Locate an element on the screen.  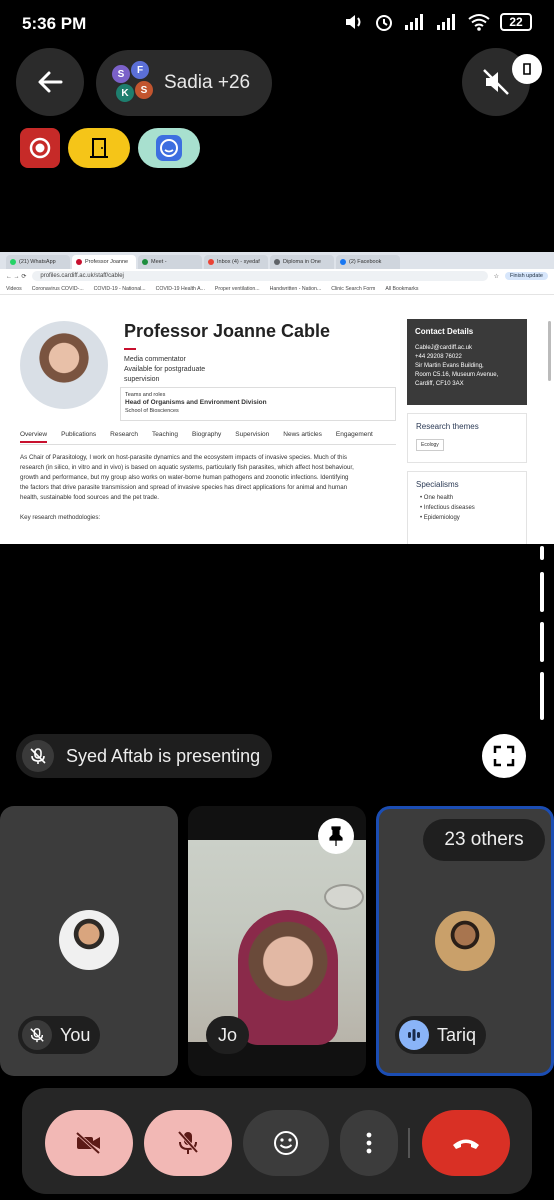
specialism-item: • Epidemiology is located at coordinates (440, 518).